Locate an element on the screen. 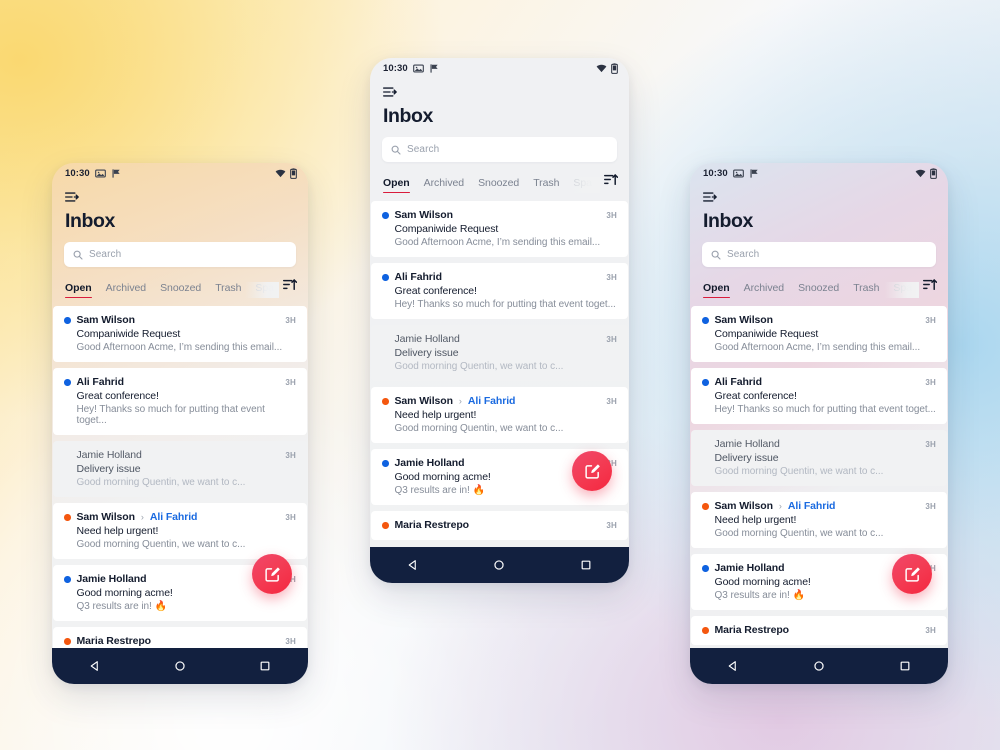 The image size is (1000, 750). email-sender: Sam Wilson is located at coordinates (744, 506).